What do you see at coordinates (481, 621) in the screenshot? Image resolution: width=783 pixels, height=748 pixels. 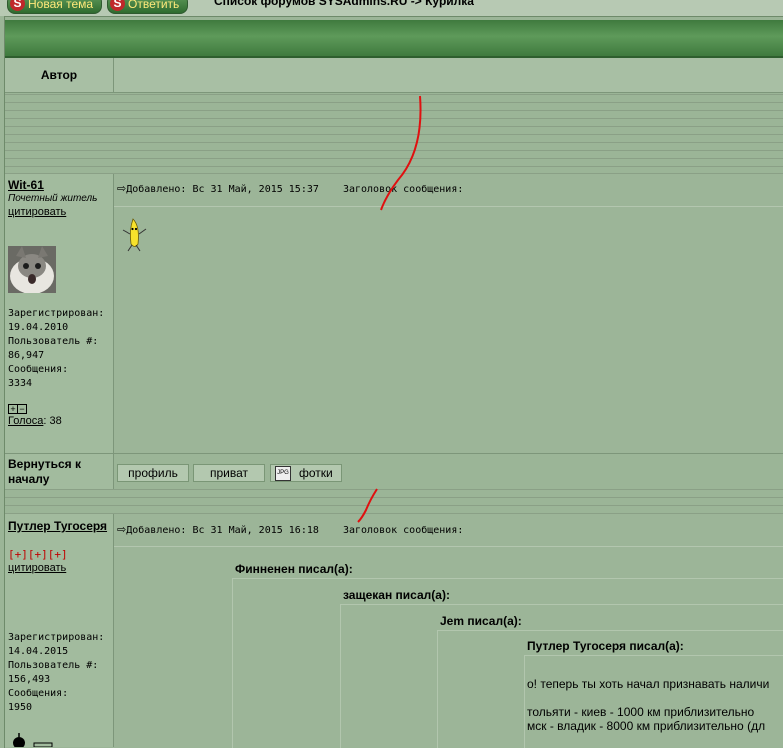 I see `quote-author-3: Jem писал(а):` at bounding box center [481, 621].